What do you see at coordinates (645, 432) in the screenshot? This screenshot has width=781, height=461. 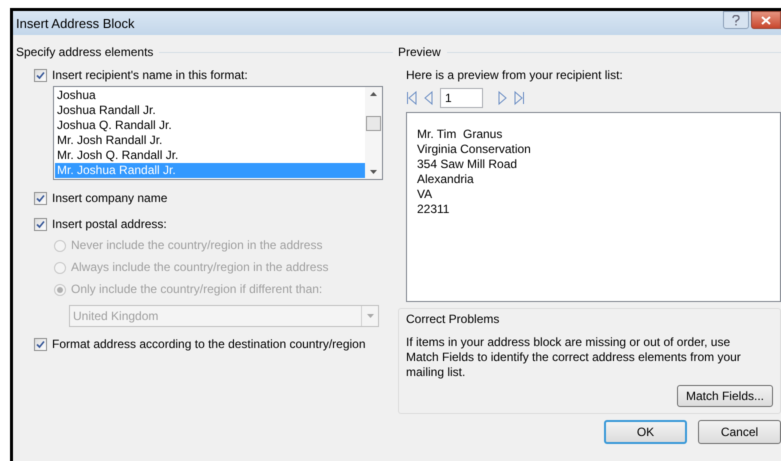 I see `dialog-button: OK` at bounding box center [645, 432].